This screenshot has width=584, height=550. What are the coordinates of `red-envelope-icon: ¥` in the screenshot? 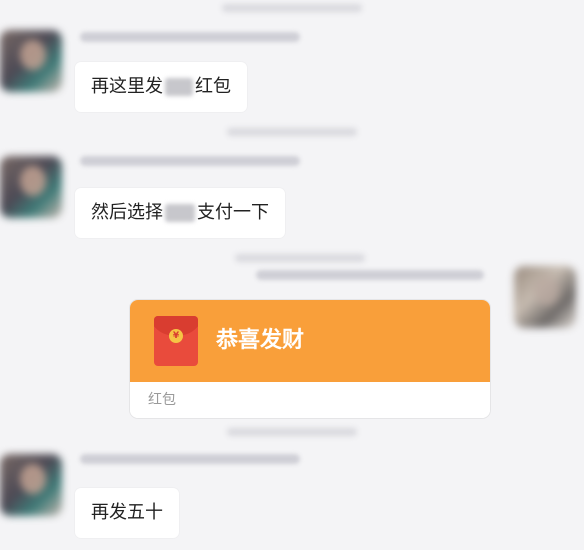 It's located at (176, 341).